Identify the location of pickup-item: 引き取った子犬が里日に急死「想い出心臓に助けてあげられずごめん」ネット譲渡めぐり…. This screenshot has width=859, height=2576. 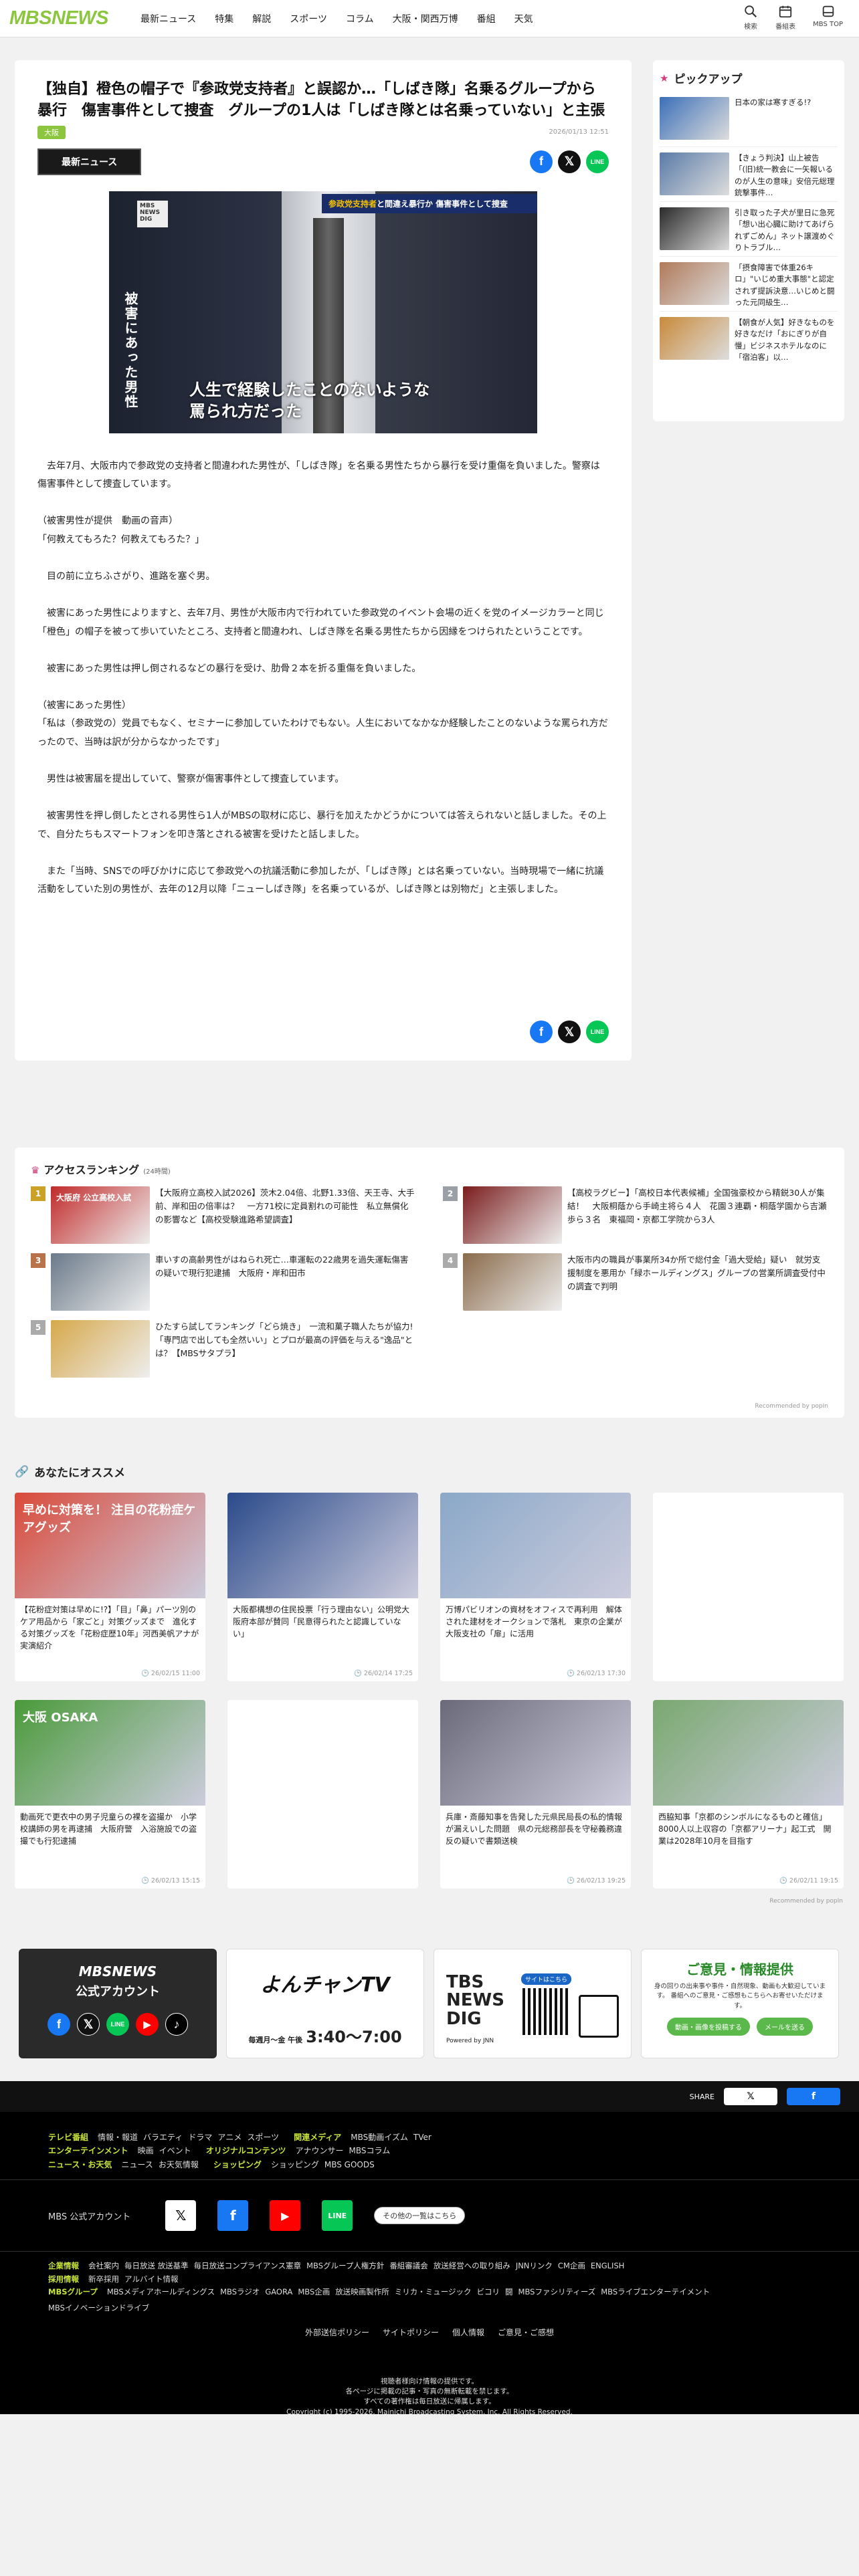
(749, 228).